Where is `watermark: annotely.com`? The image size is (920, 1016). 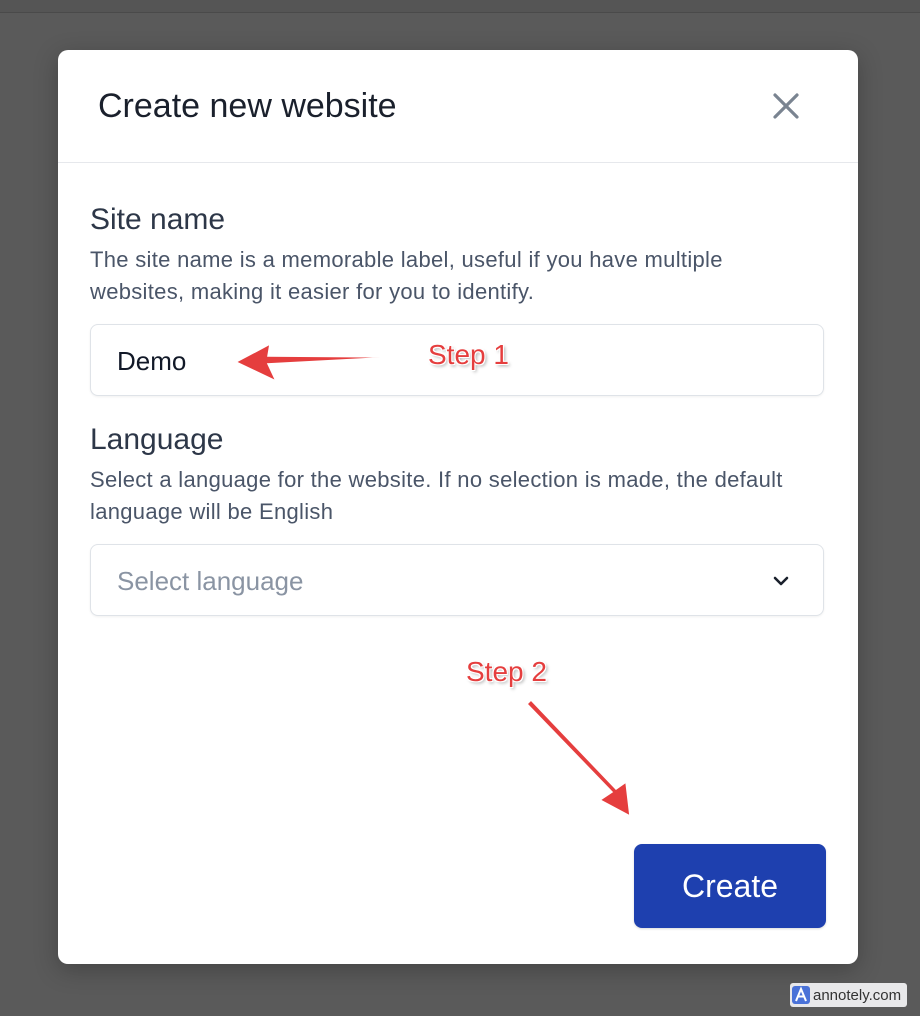 watermark: annotely.com is located at coordinates (849, 995).